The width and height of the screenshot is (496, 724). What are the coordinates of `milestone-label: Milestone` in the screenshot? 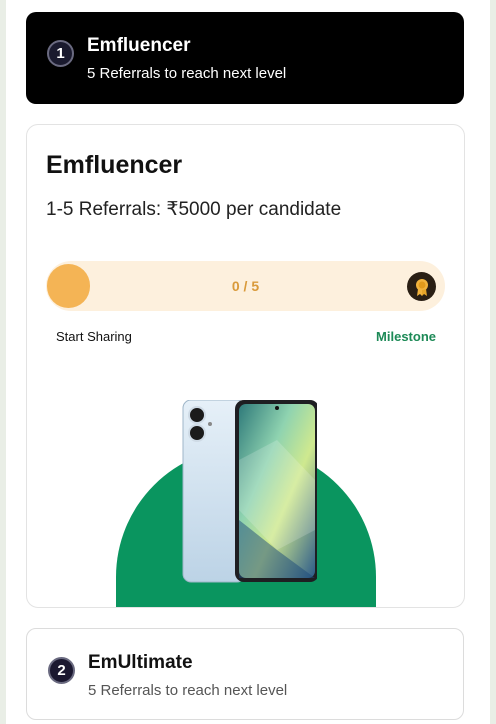 It's located at (406, 336).